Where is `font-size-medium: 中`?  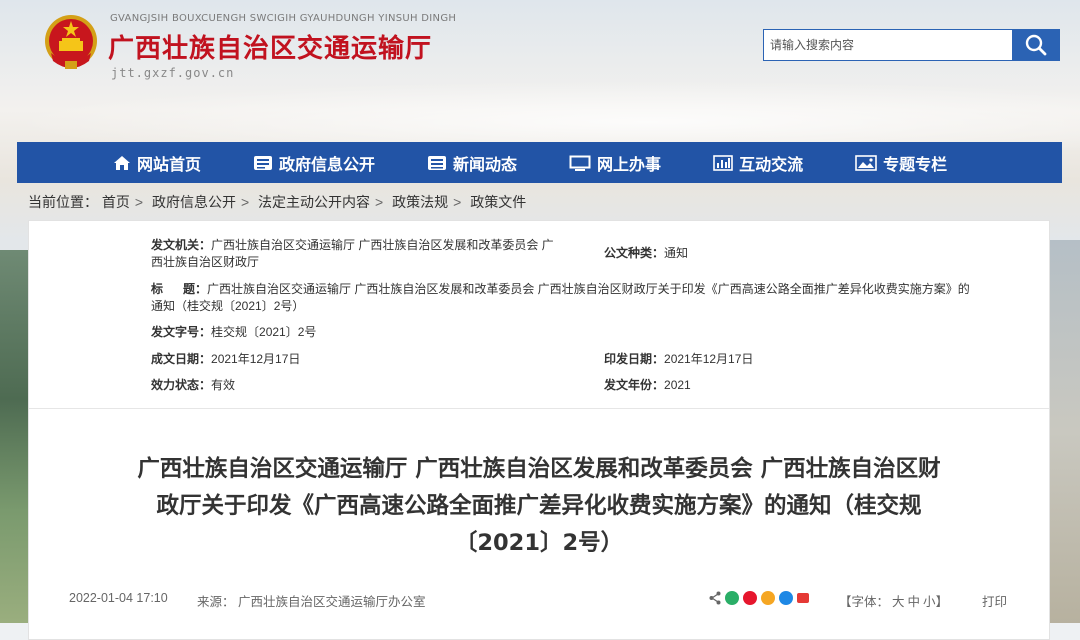
font-size-medium: 中 is located at coordinates (914, 602).